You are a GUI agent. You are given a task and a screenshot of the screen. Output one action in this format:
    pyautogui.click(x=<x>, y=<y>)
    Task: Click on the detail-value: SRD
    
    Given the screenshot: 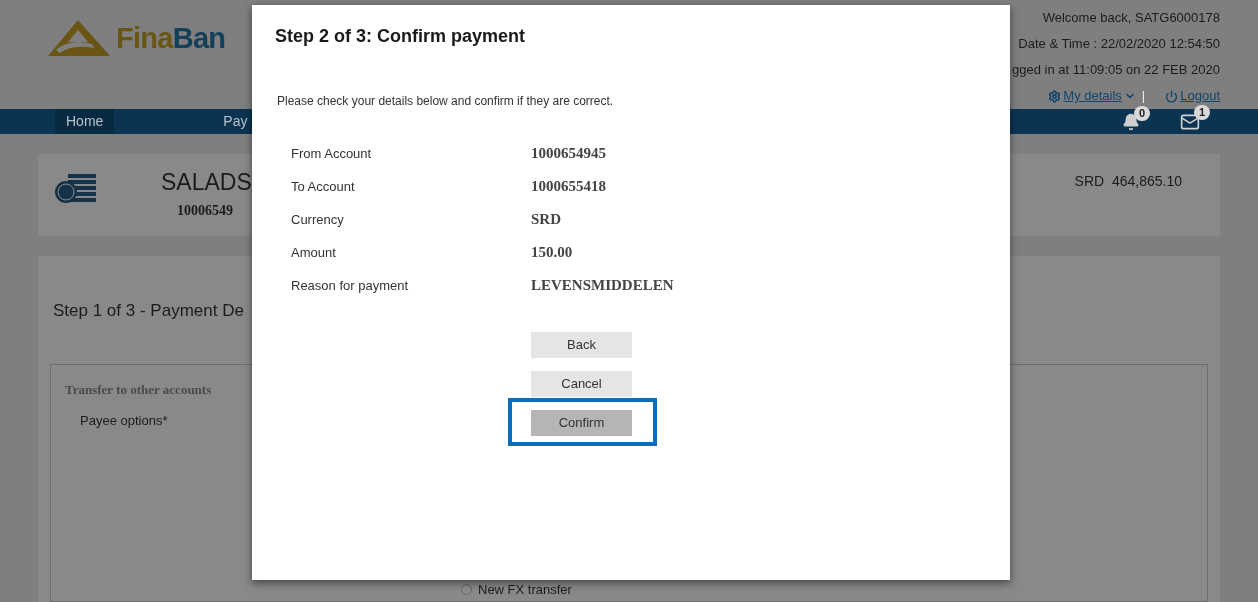 What is the action you would take?
    pyautogui.click(x=546, y=220)
    